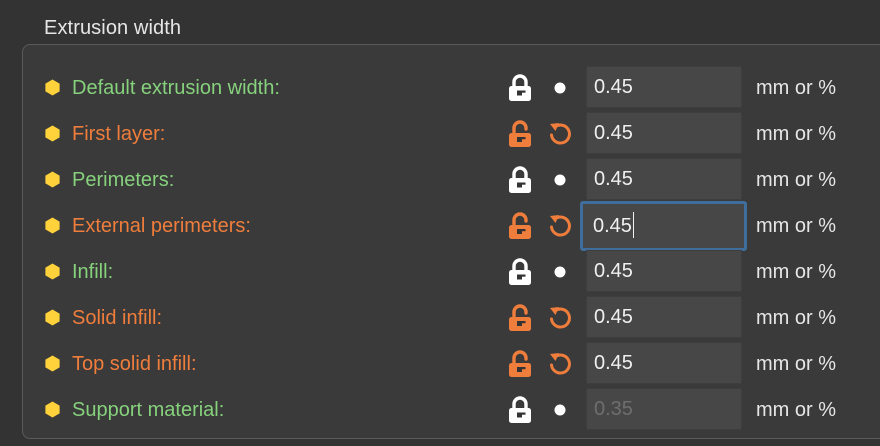  I want to click on setting-row: Support material: 0.35 mm or %, so click(440, 410).